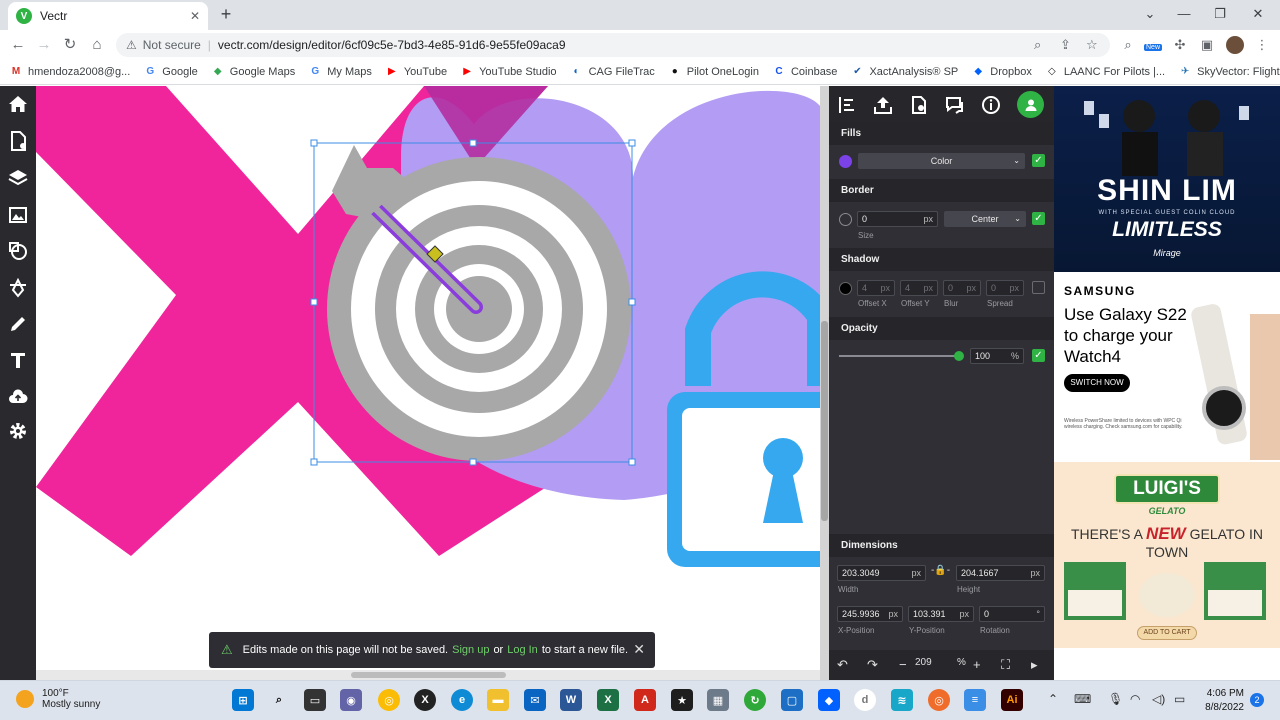 Image resolution: width=1280 pixels, height=720 pixels. Describe the element at coordinates (18, 141) in the screenshot. I see `new-page-icon` at that location.